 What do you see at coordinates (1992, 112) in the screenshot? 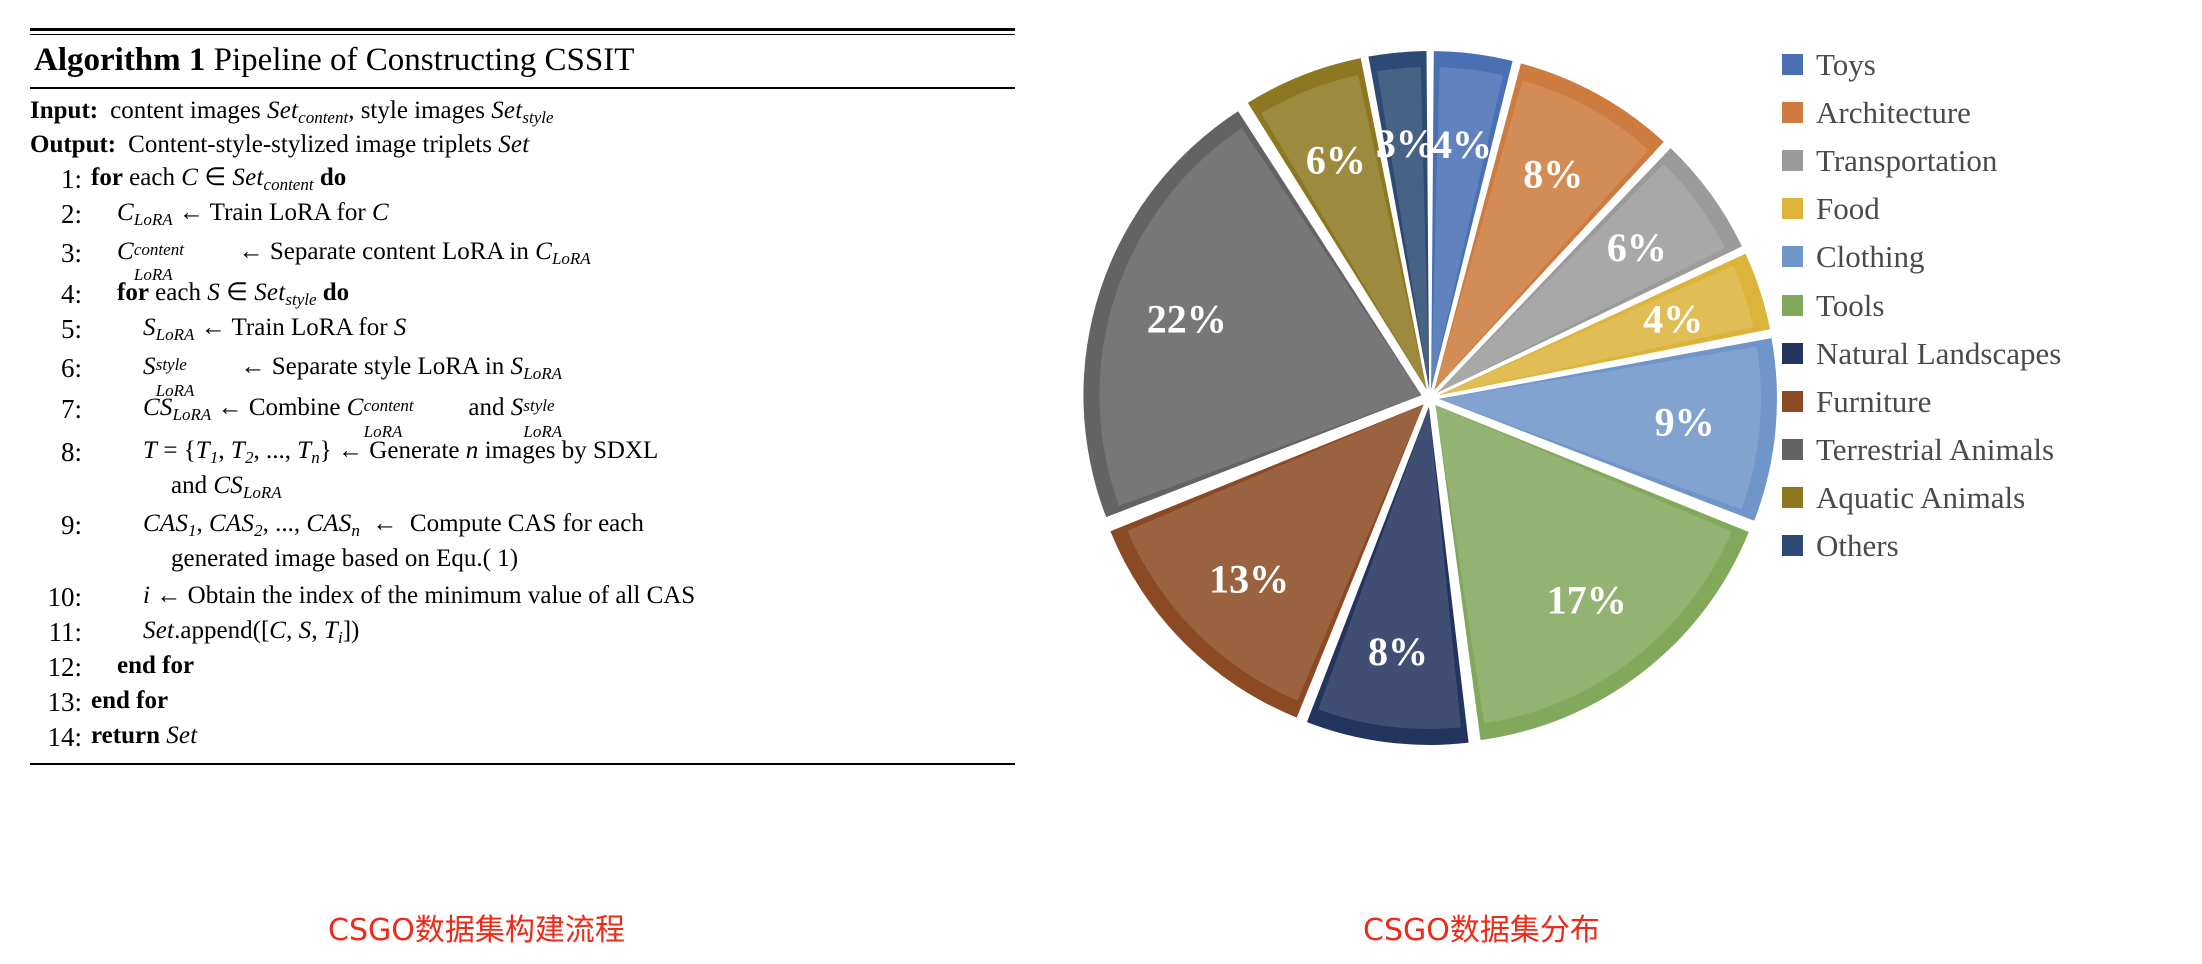
I see `legend-item-architecture: Architecture` at bounding box center [1992, 112].